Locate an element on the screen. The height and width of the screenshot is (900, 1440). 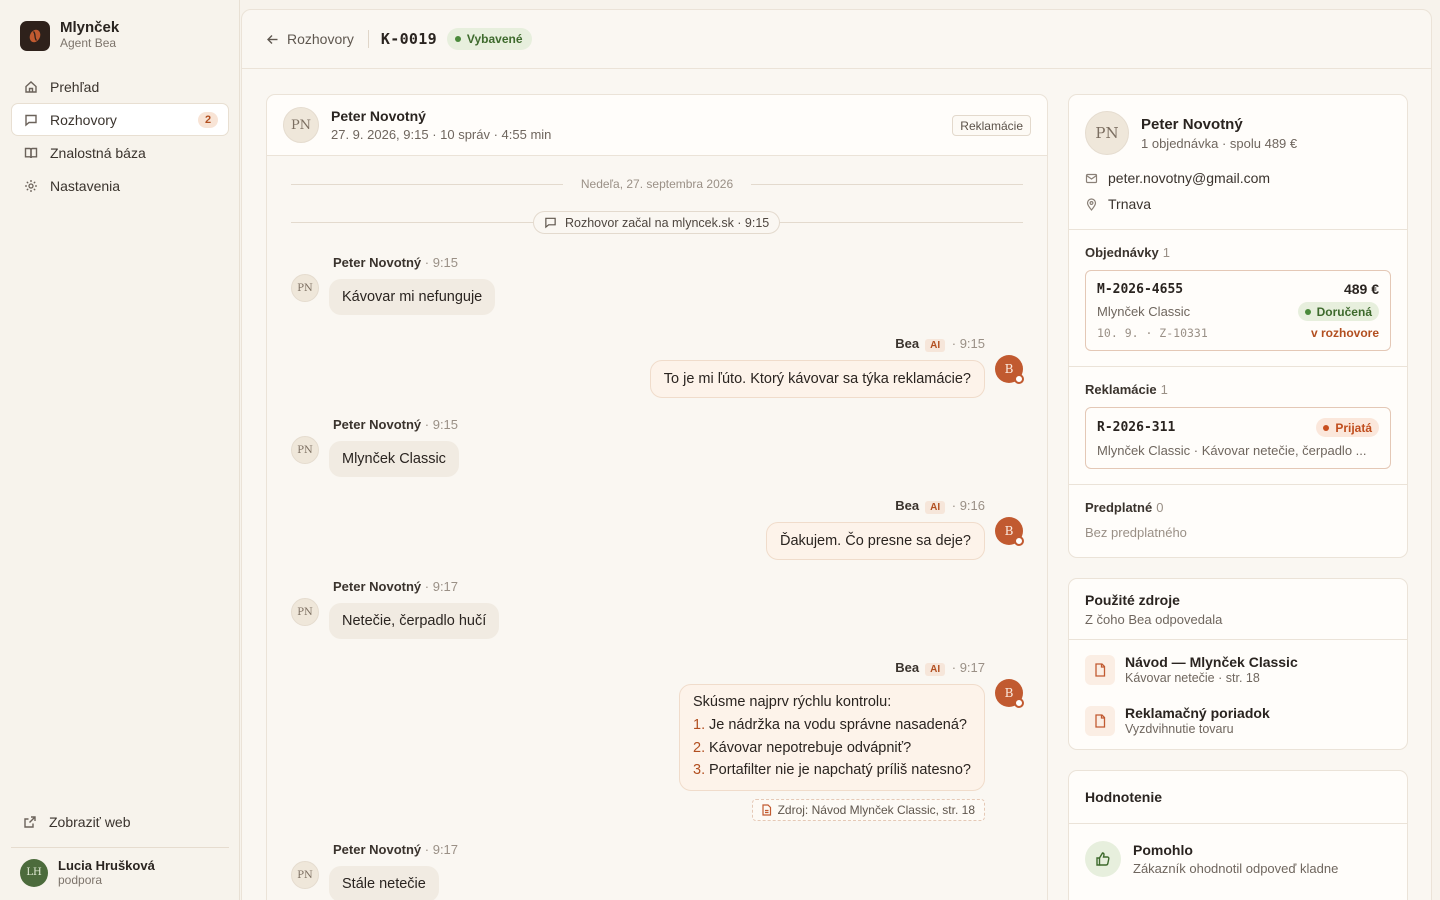
document-icon is located at coordinates (1100, 669).